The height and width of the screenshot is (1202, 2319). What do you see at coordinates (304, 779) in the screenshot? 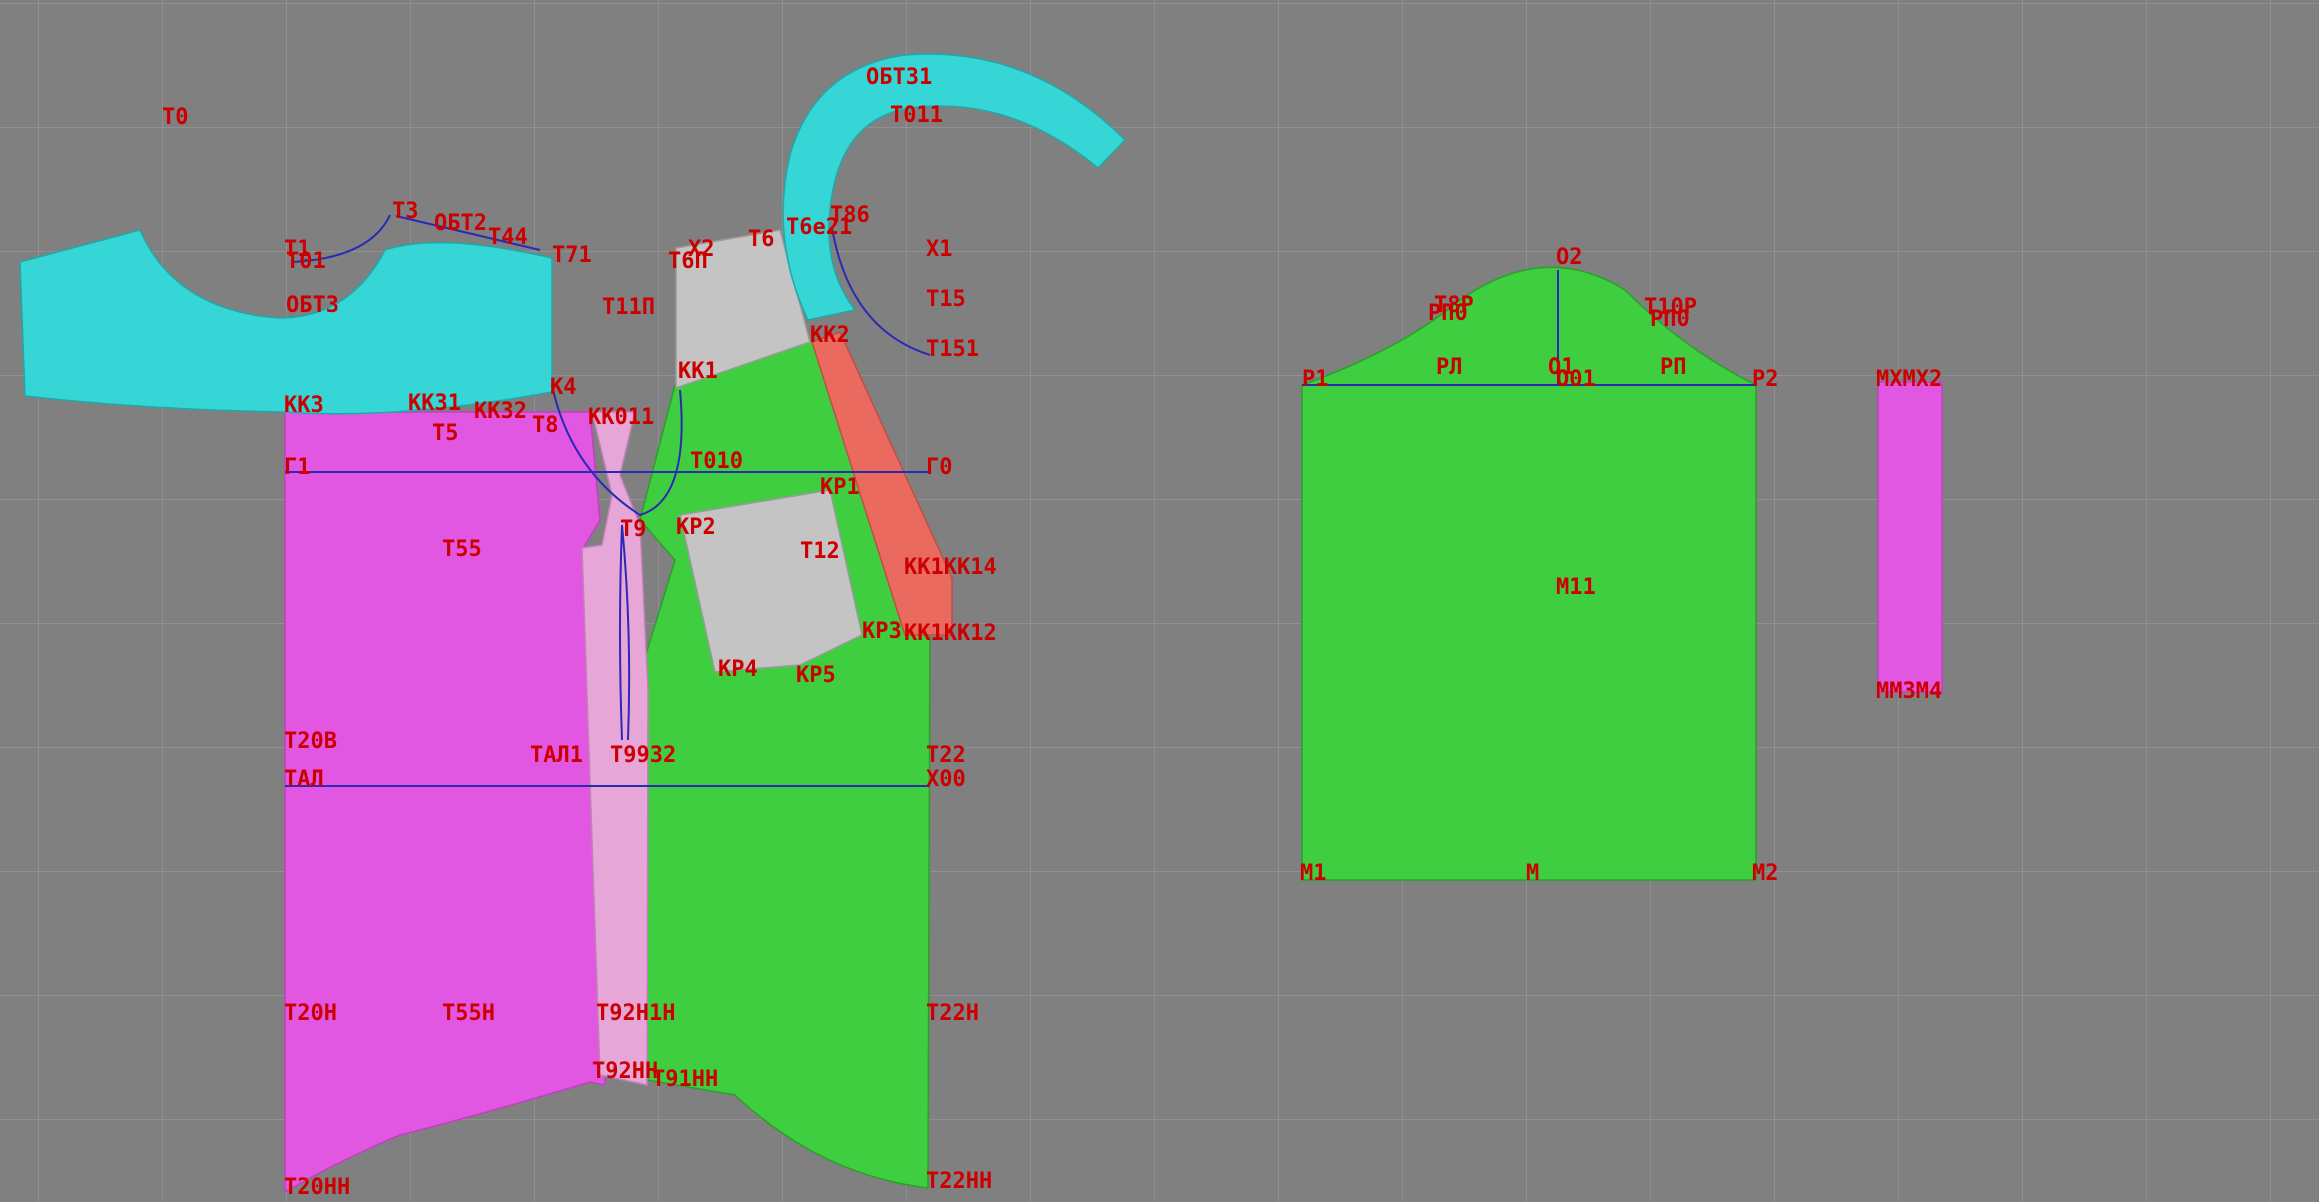
I see `label-tal: ТАЛ` at bounding box center [304, 779].